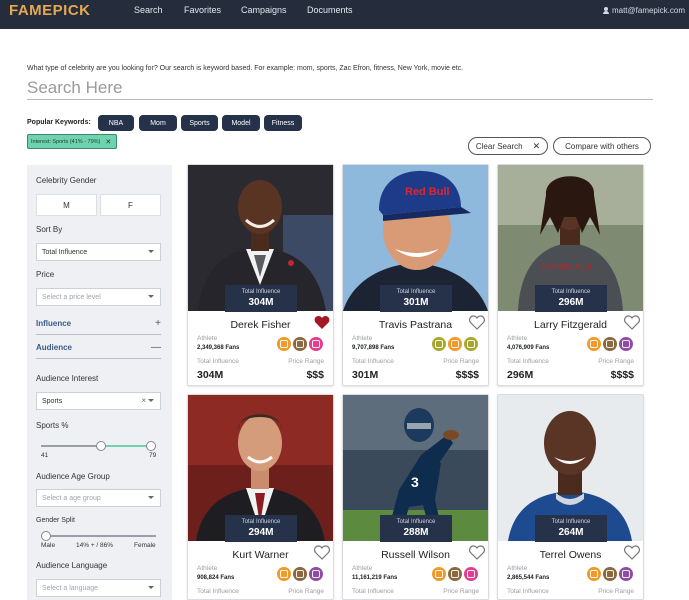 The image size is (689, 600). I want to click on audience-section-toggle: Audience —, so click(98, 348).